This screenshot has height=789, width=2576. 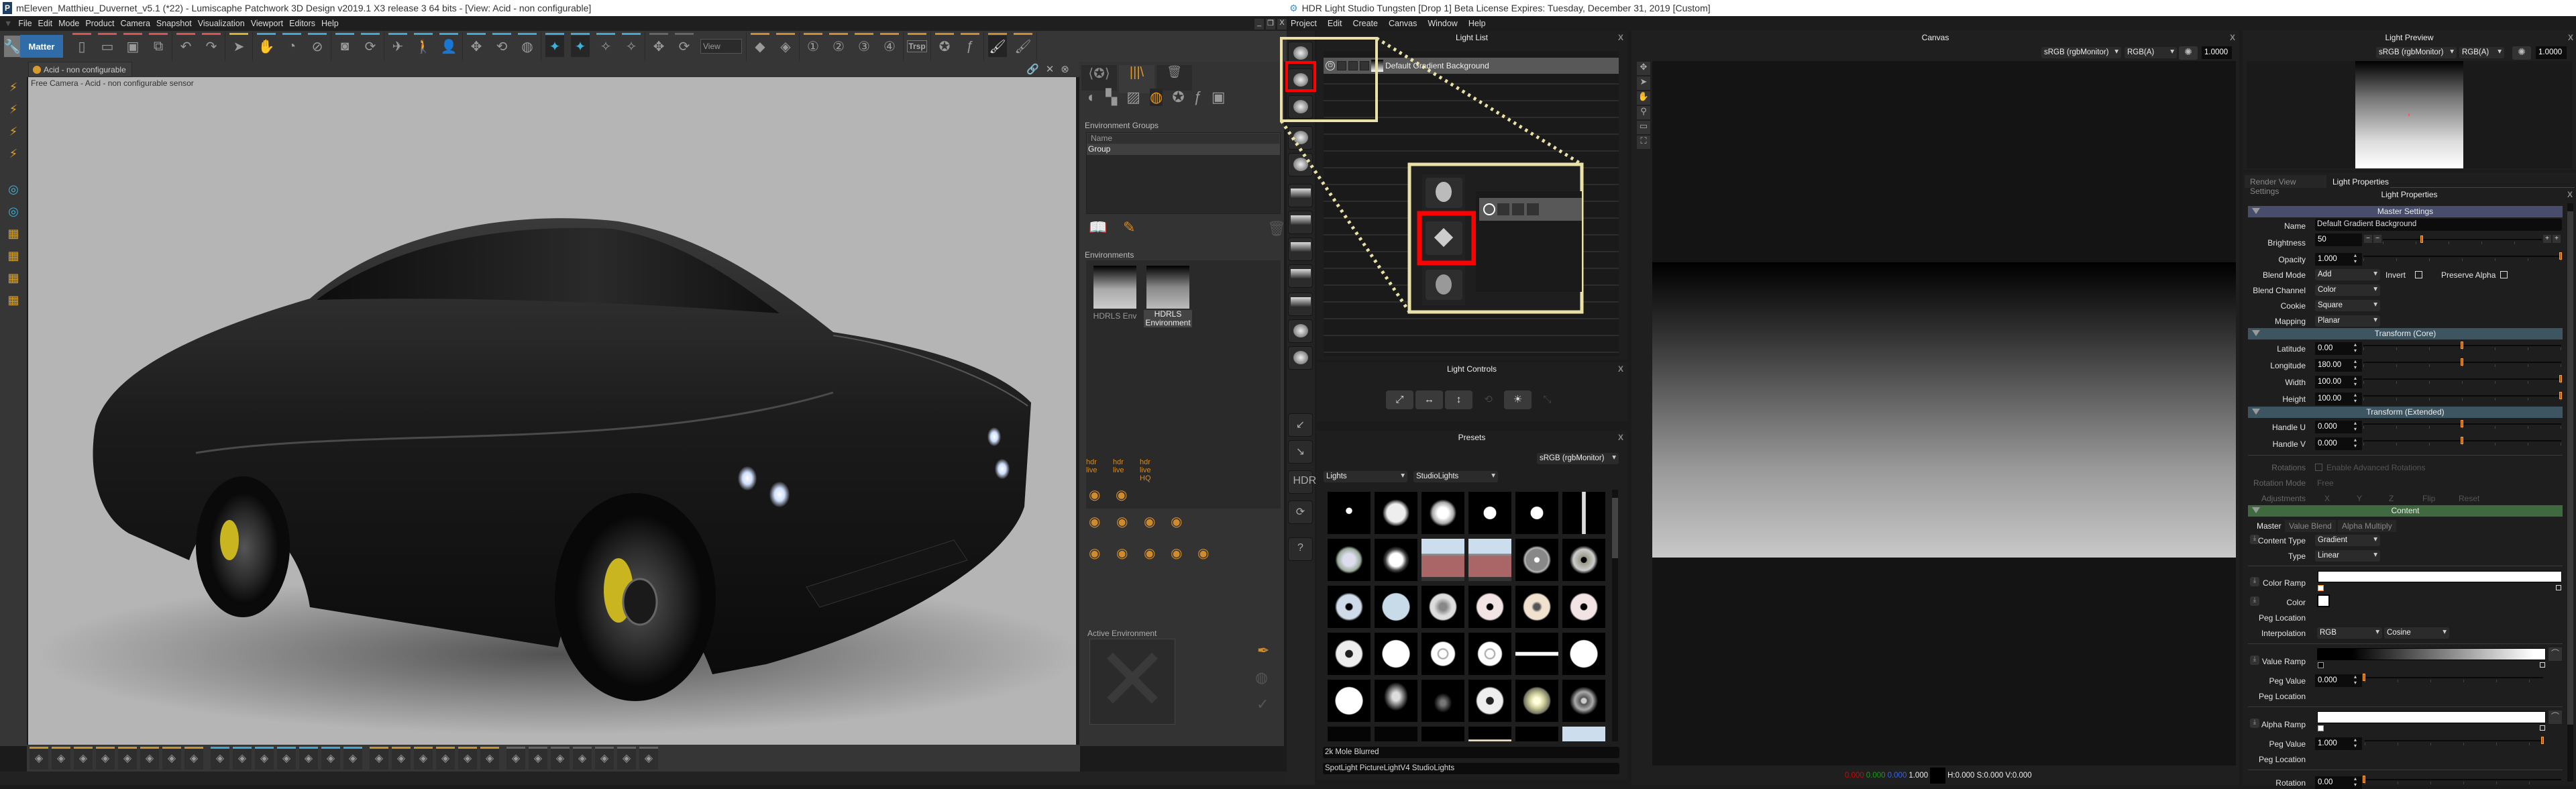 I want to click on plus-grid-icon: ◈, so click(x=193, y=758).